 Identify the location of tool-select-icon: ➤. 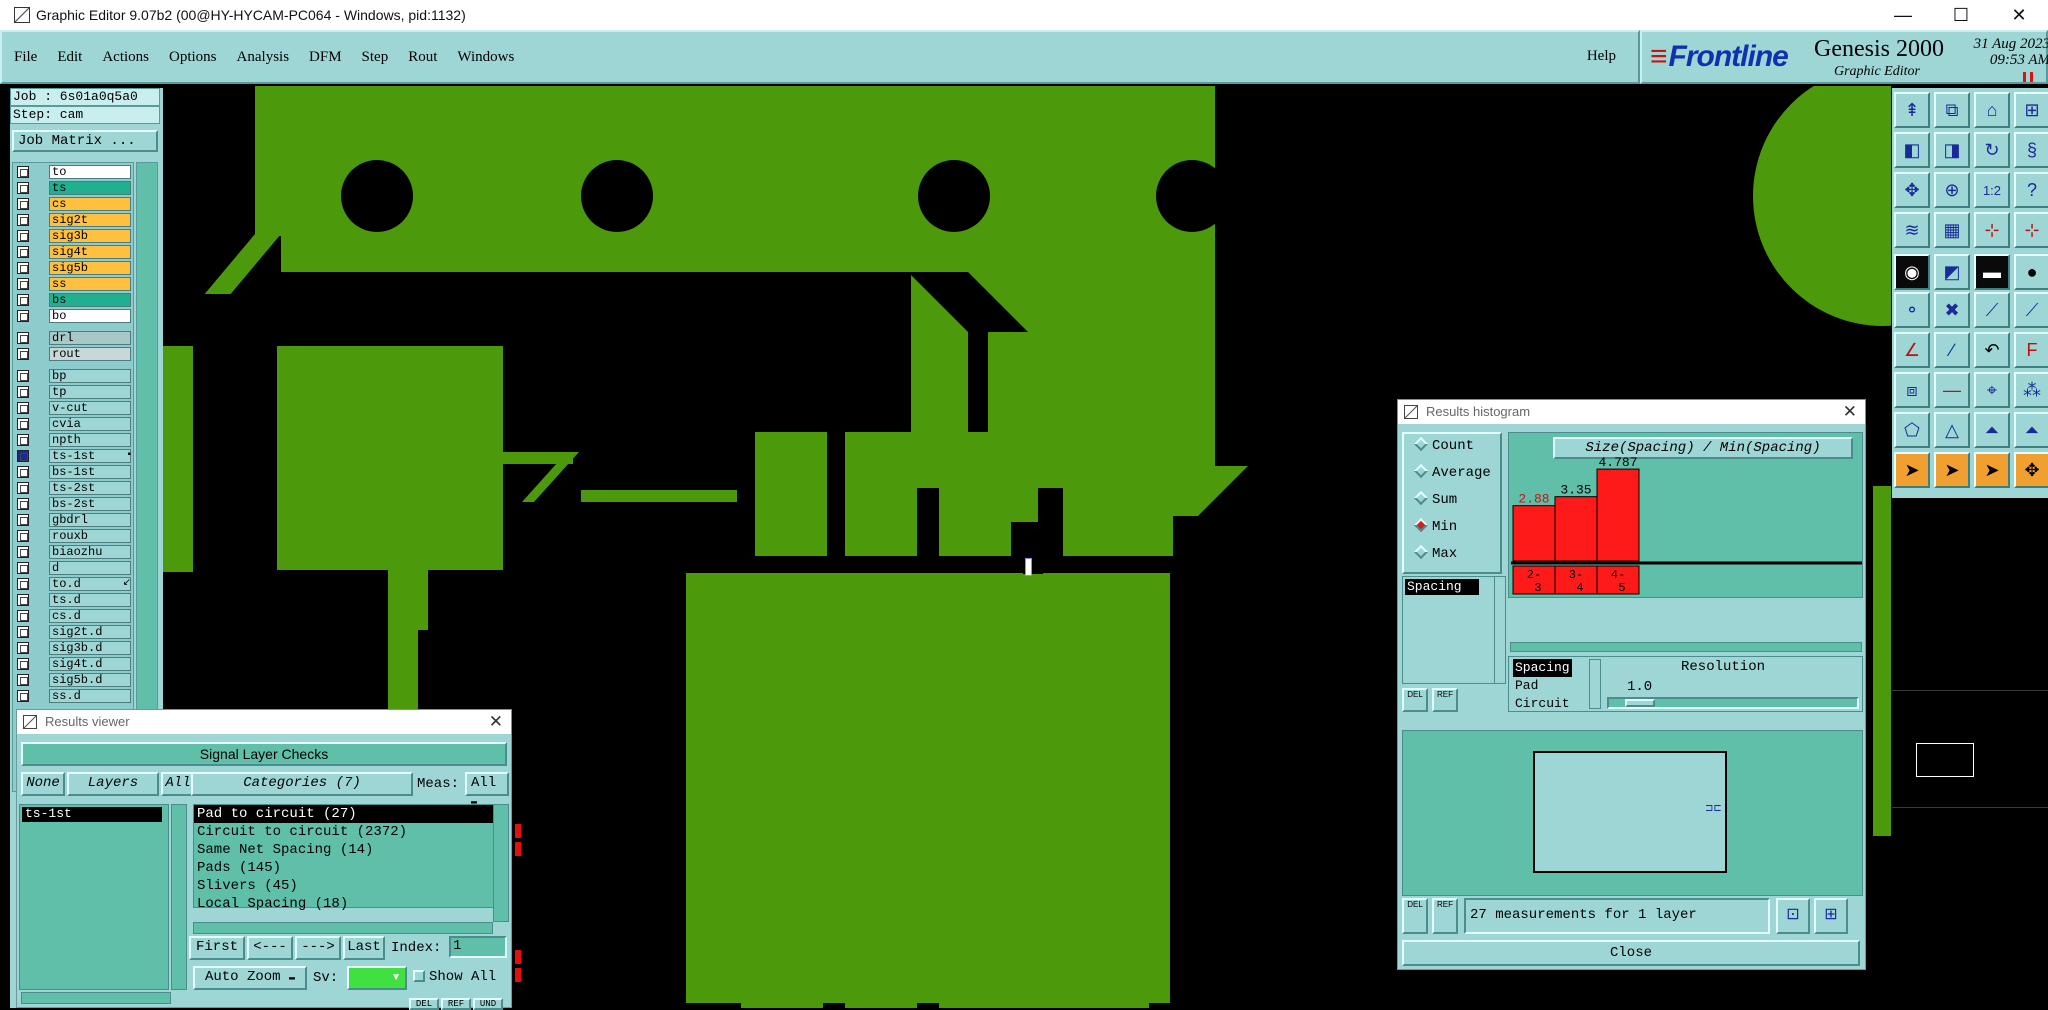
(1912, 470).